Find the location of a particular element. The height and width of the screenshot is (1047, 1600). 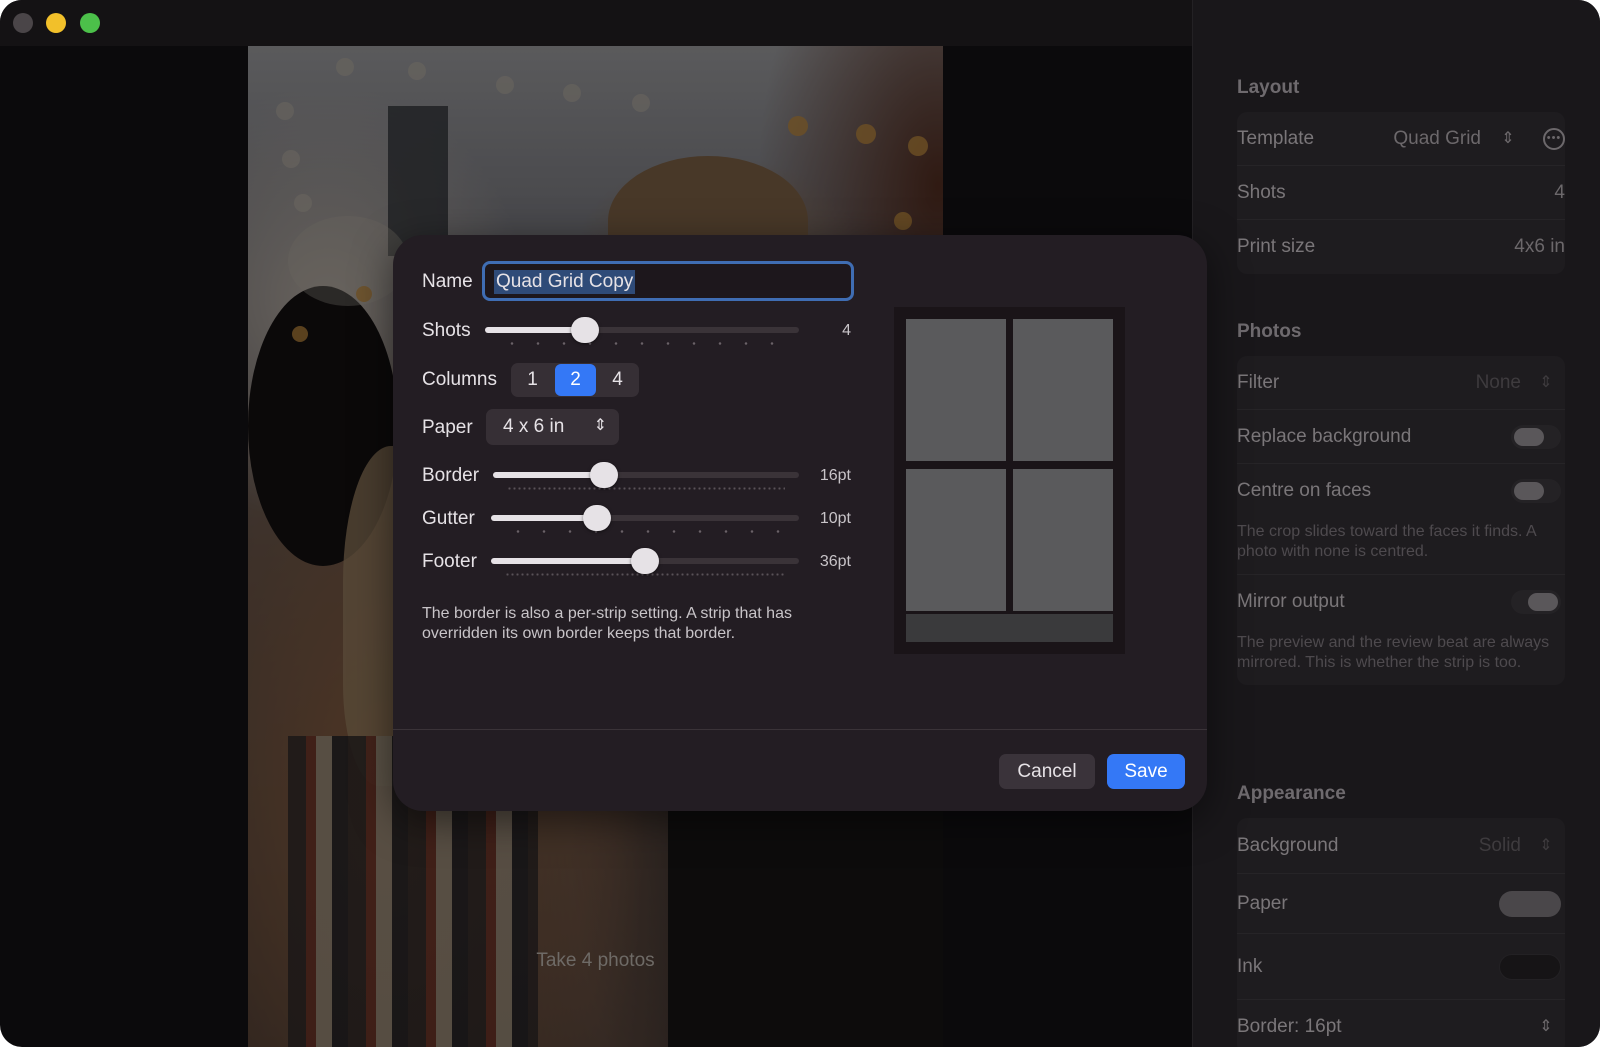

border-slider-value: 16pt is located at coordinates (835, 475).